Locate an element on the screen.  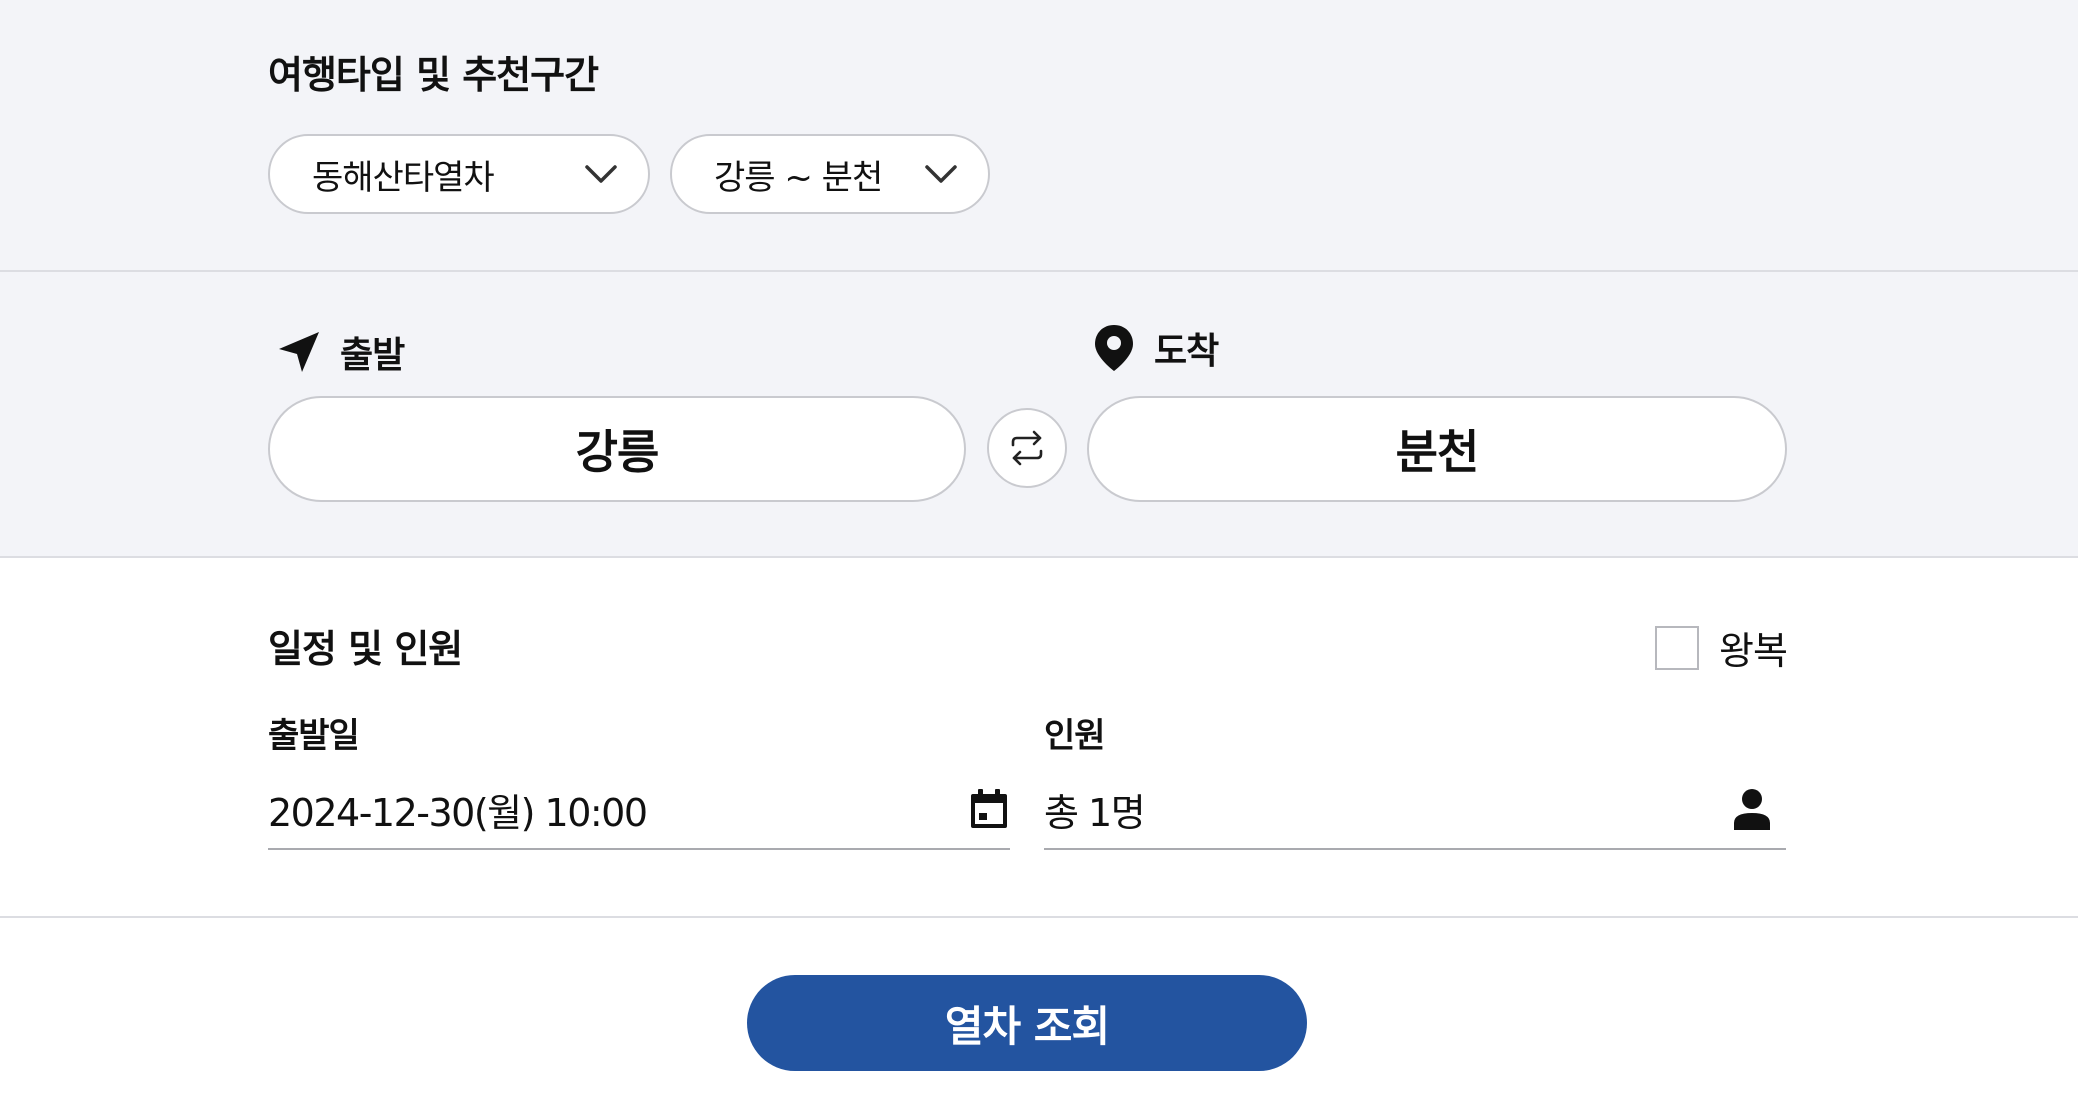
passenger-field: 총 1명 is located at coordinates (1415, 810).